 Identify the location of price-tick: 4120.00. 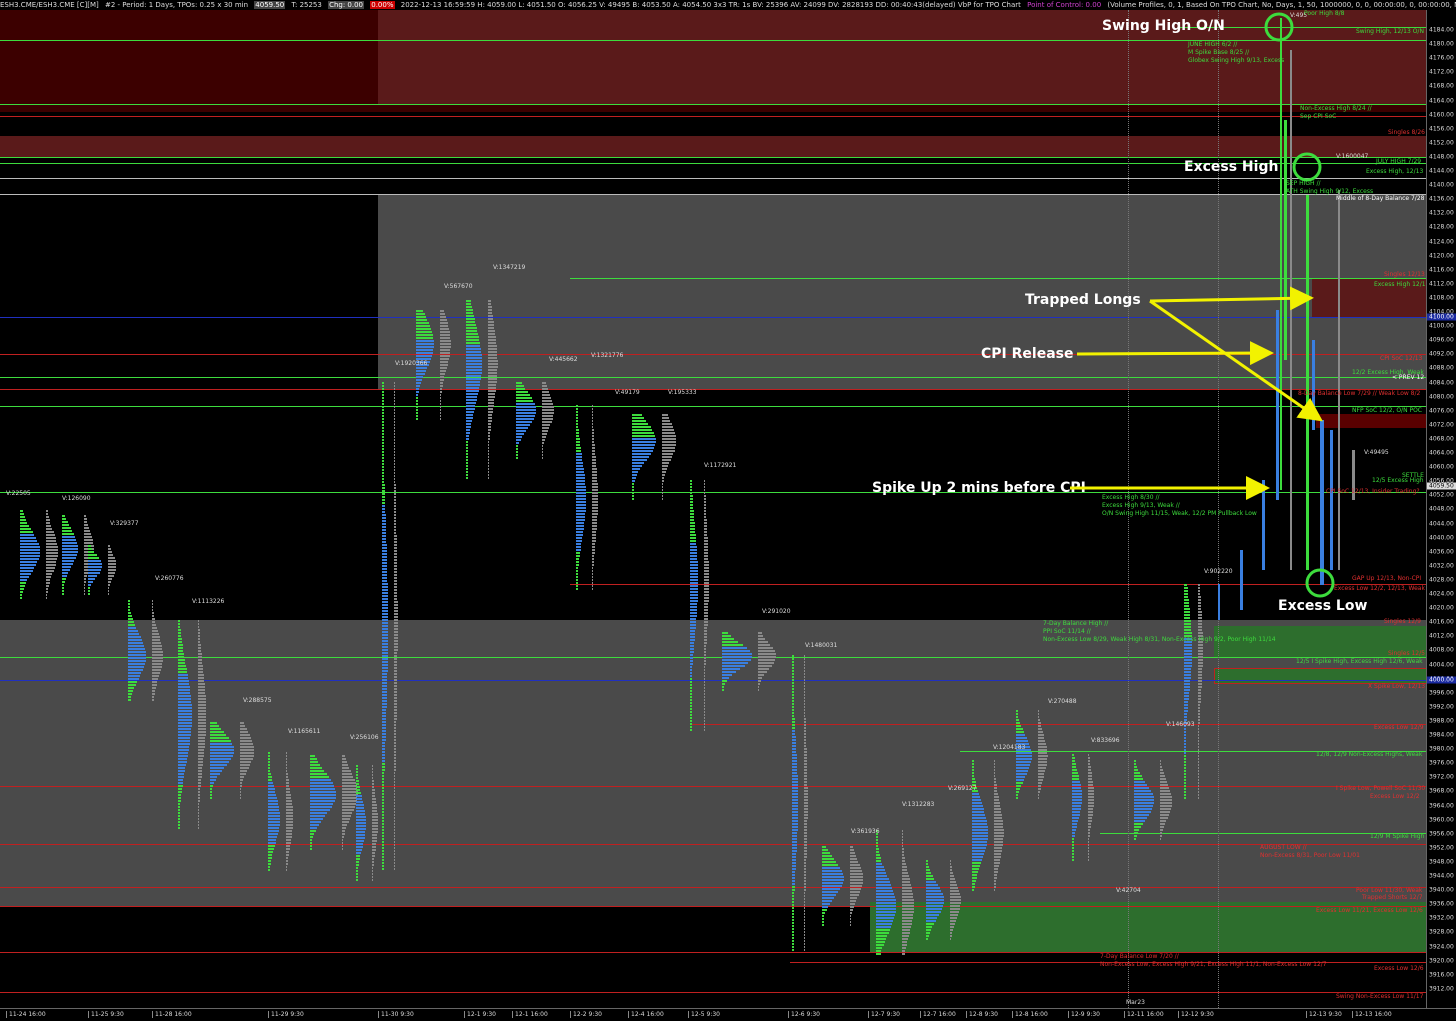
(1441, 256).